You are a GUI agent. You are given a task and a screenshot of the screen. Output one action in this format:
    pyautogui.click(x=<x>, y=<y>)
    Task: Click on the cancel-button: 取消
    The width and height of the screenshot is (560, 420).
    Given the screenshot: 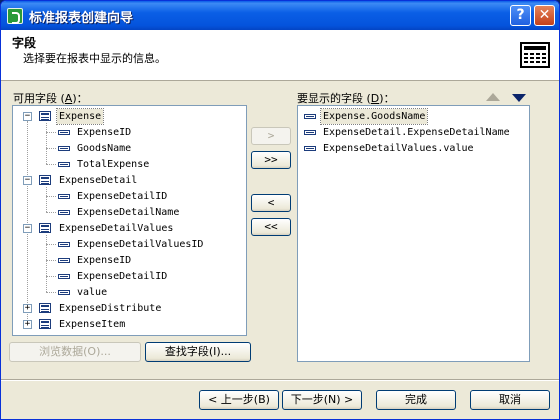 What is the action you would take?
    pyautogui.click(x=510, y=400)
    